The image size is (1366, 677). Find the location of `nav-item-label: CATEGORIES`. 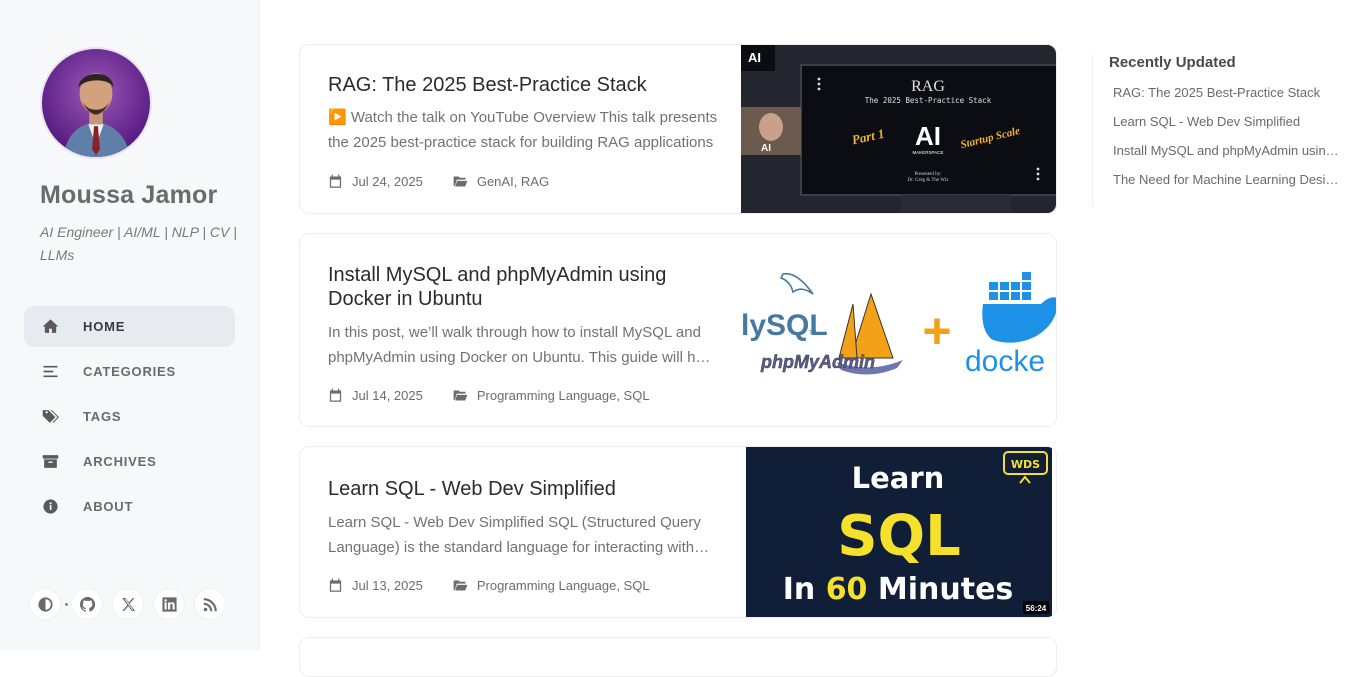

nav-item-label: CATEGORIES is located at coordinates (129, 371).